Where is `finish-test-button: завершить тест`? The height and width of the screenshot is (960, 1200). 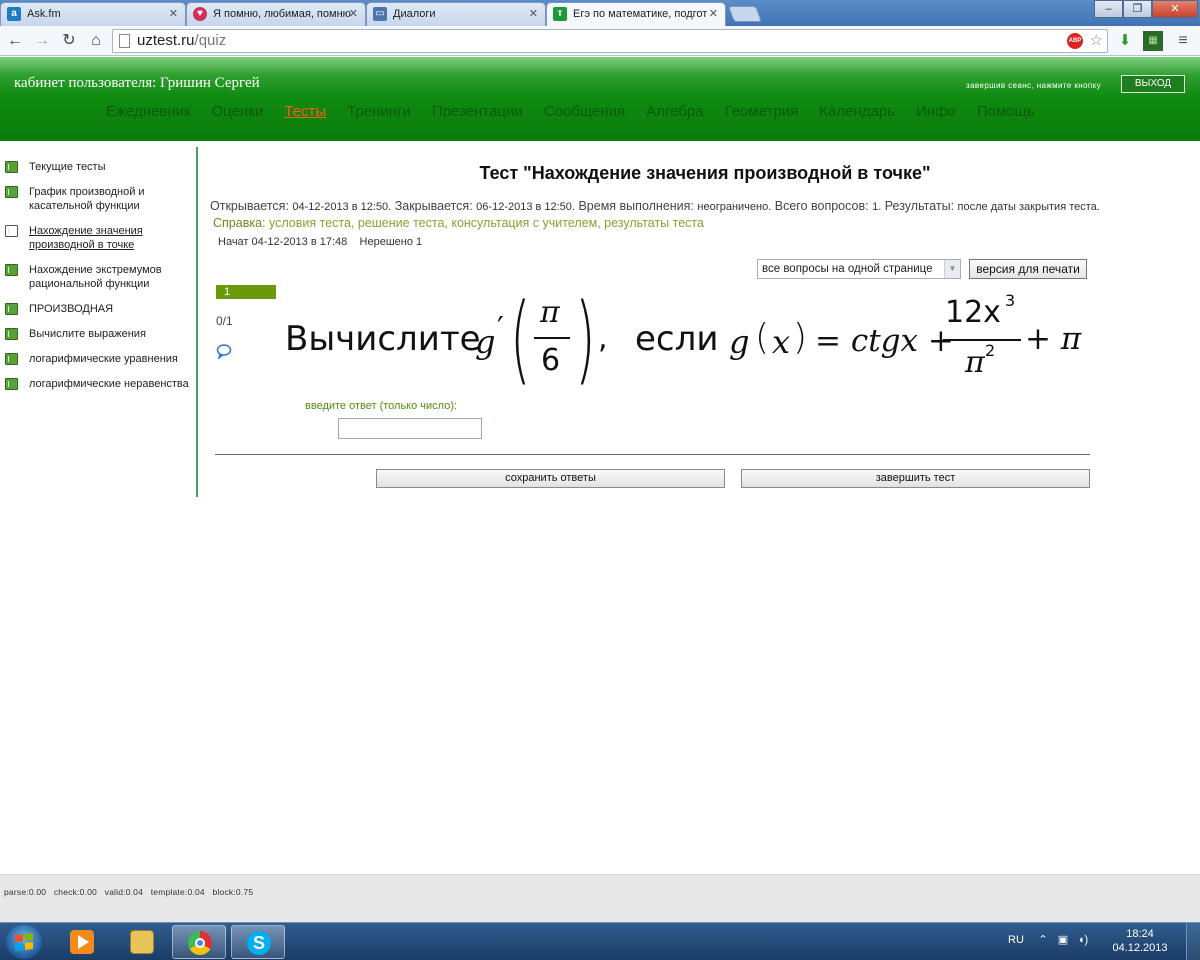 finish-test-button: завершить тест is located at coordinates (915, 478).